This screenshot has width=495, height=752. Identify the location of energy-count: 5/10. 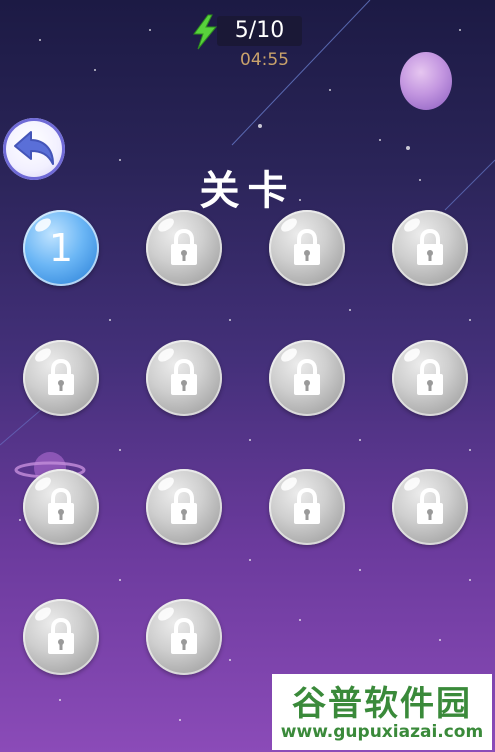
(259, 30).